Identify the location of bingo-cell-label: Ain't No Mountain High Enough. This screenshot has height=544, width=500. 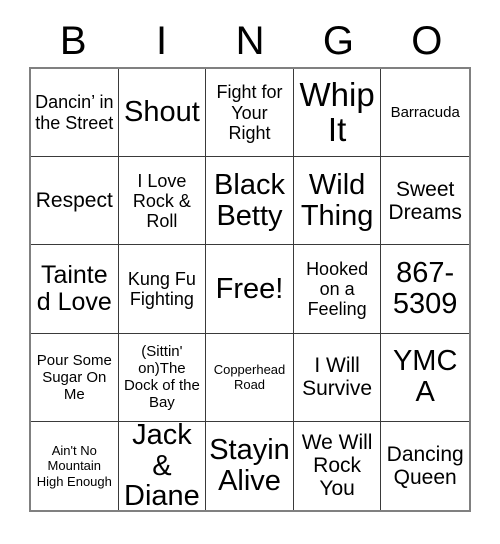
(74, 465).